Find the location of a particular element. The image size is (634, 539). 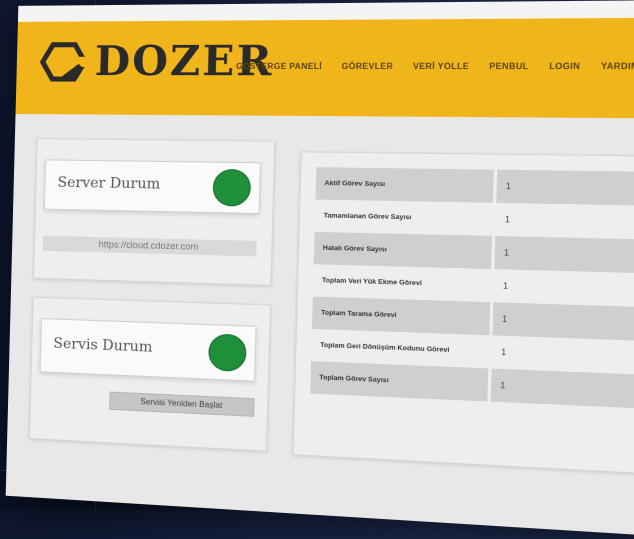

stat-label: Aktif Görev Sayısı is located at coordinates (405, 185).